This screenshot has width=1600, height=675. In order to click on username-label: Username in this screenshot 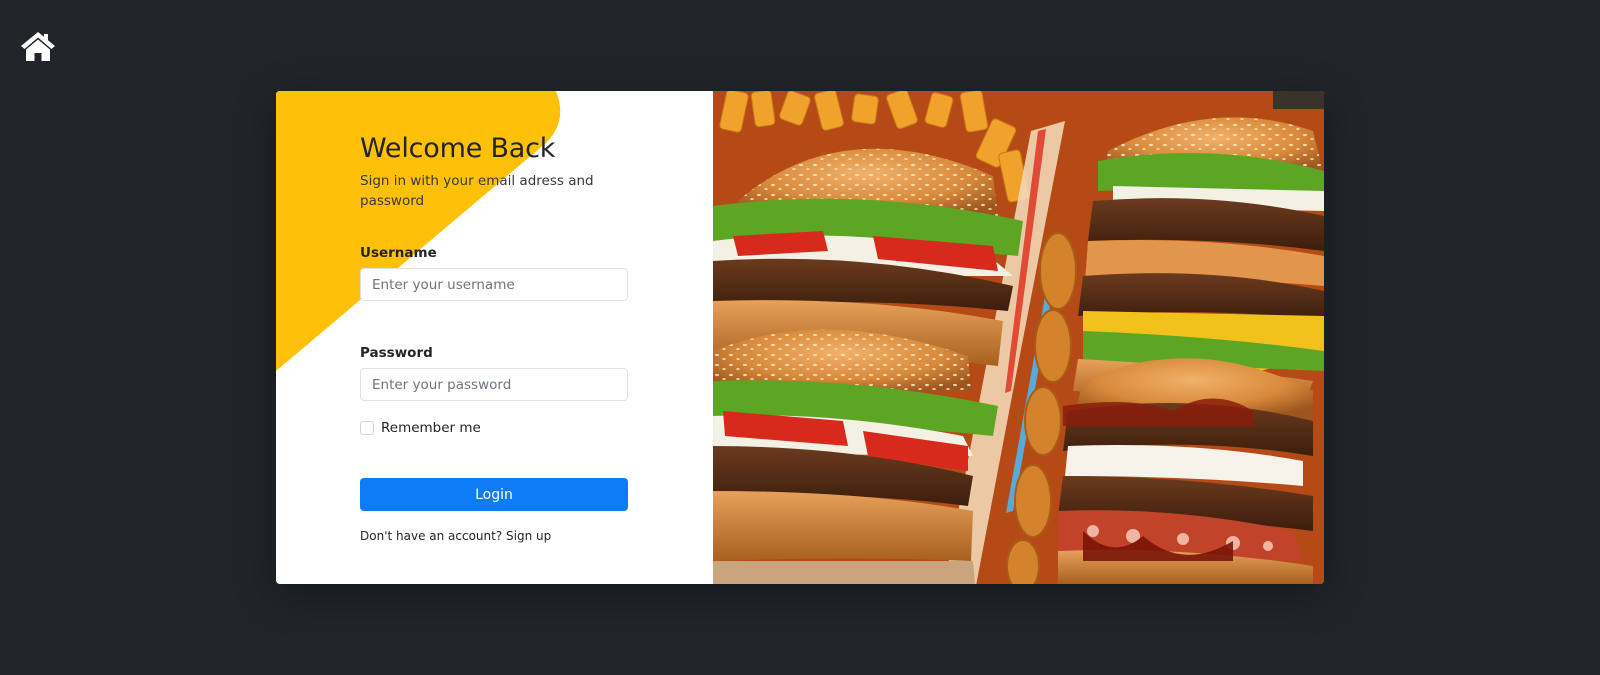, I will do `click(398, 253)`.